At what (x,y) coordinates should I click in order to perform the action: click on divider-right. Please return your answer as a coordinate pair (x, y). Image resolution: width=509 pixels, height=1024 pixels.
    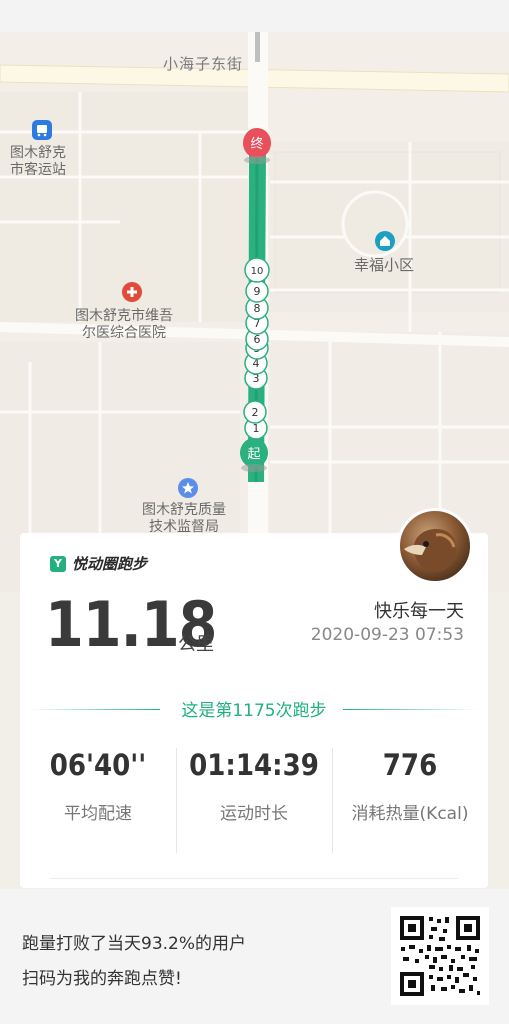
    Looking at the image, I should click on (410, 709).